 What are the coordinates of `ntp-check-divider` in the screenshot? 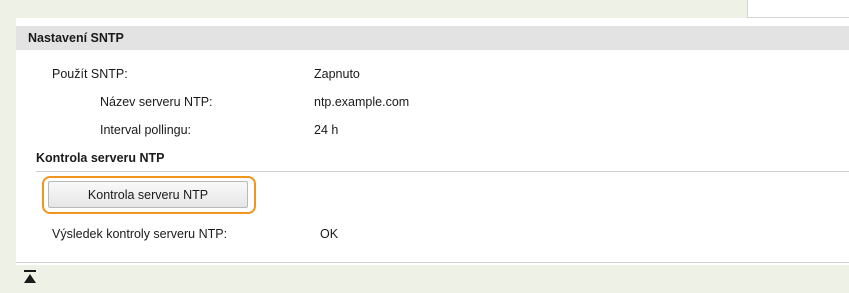 It's located at (442, 171).